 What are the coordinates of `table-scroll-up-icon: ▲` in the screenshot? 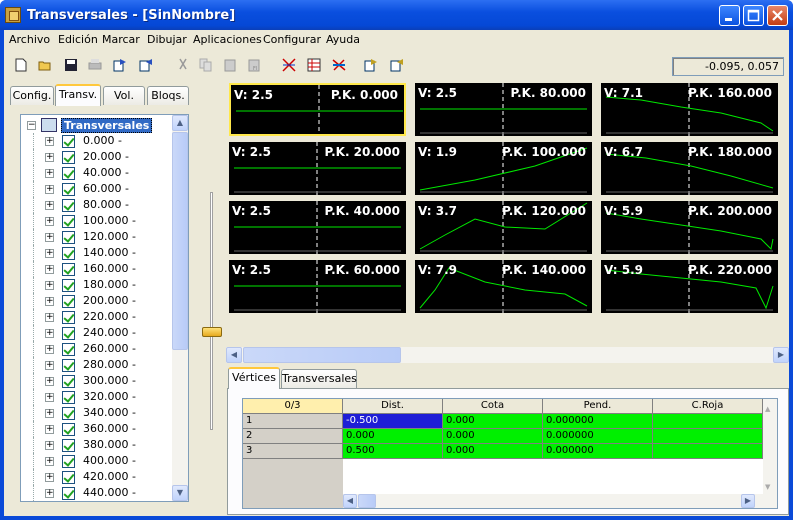 It's located at (767, 409).